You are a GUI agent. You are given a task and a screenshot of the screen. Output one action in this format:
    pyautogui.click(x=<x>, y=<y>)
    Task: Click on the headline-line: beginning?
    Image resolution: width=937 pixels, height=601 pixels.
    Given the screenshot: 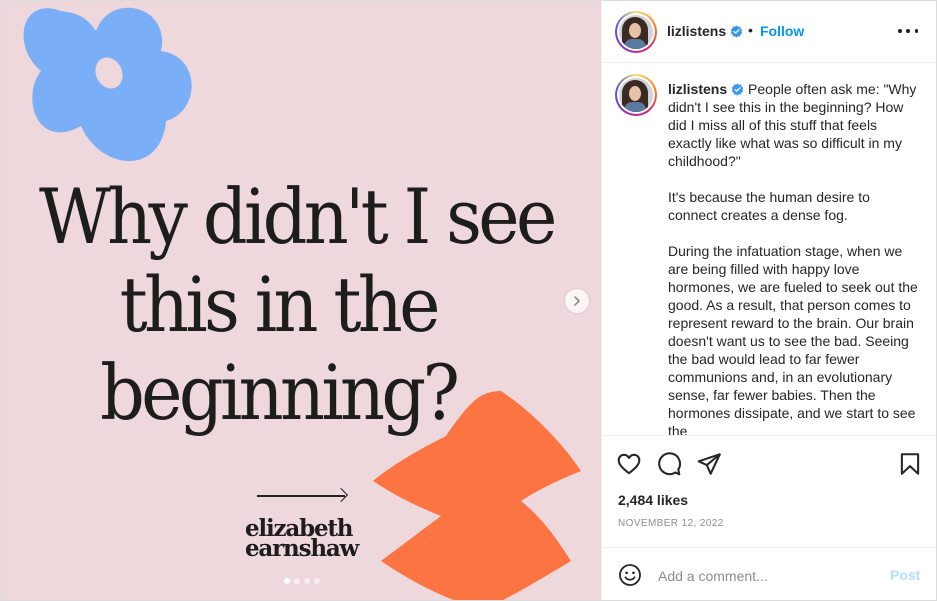 What is the action you would take?
    pyautogui.click(x=280, y=392)
    